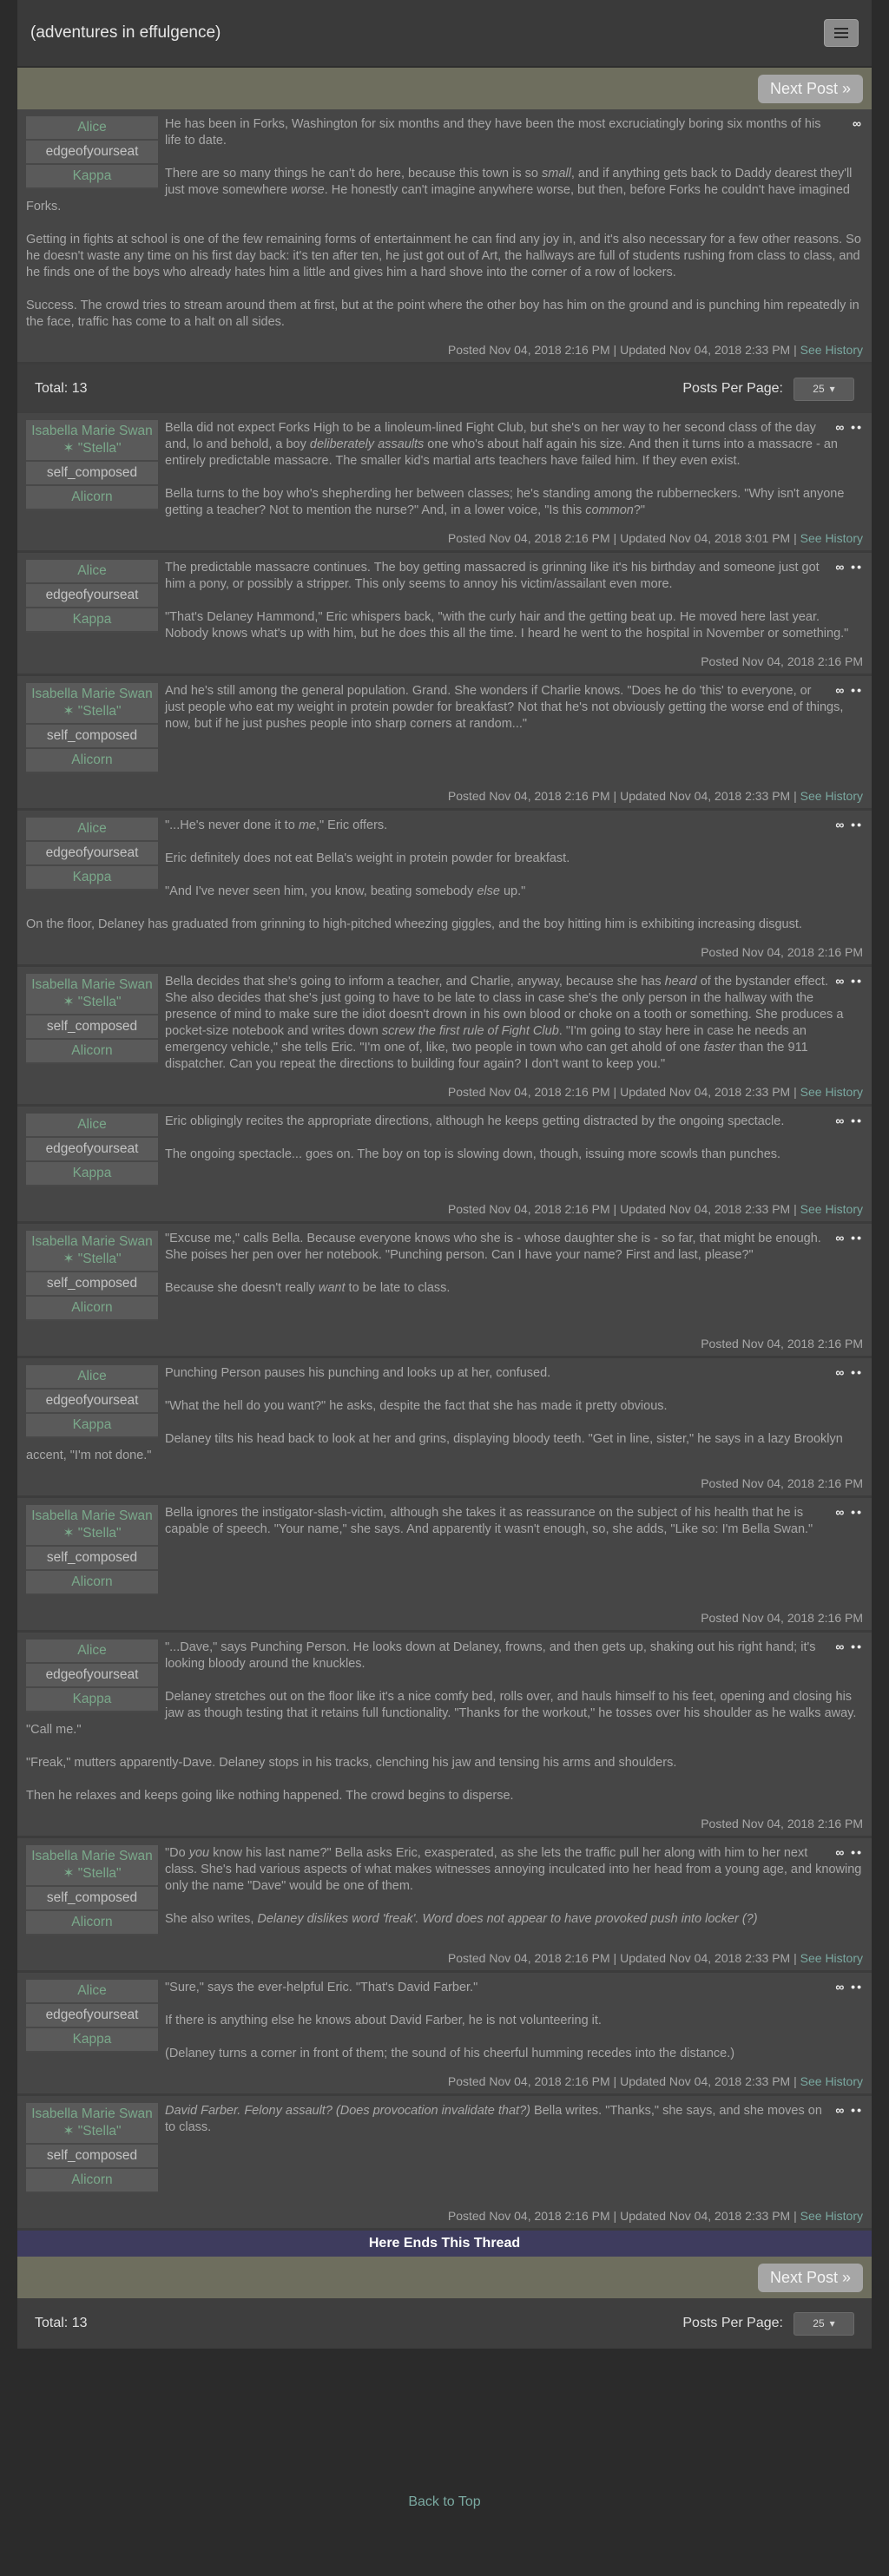  I want to click on pagination-bar-bottom: Total: 13 Posts Per Page: 25 ▾, so click(444, 2324).